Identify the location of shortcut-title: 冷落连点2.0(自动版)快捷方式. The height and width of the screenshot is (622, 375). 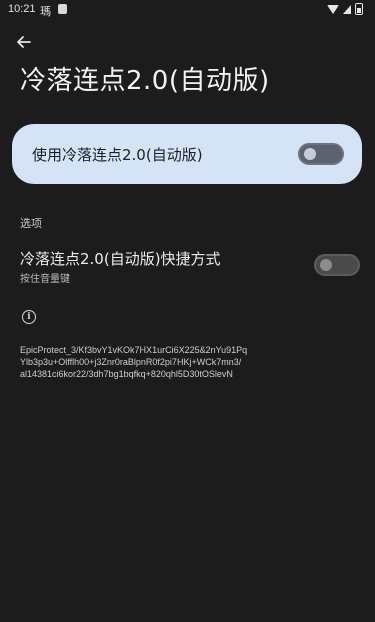
(120, 259).